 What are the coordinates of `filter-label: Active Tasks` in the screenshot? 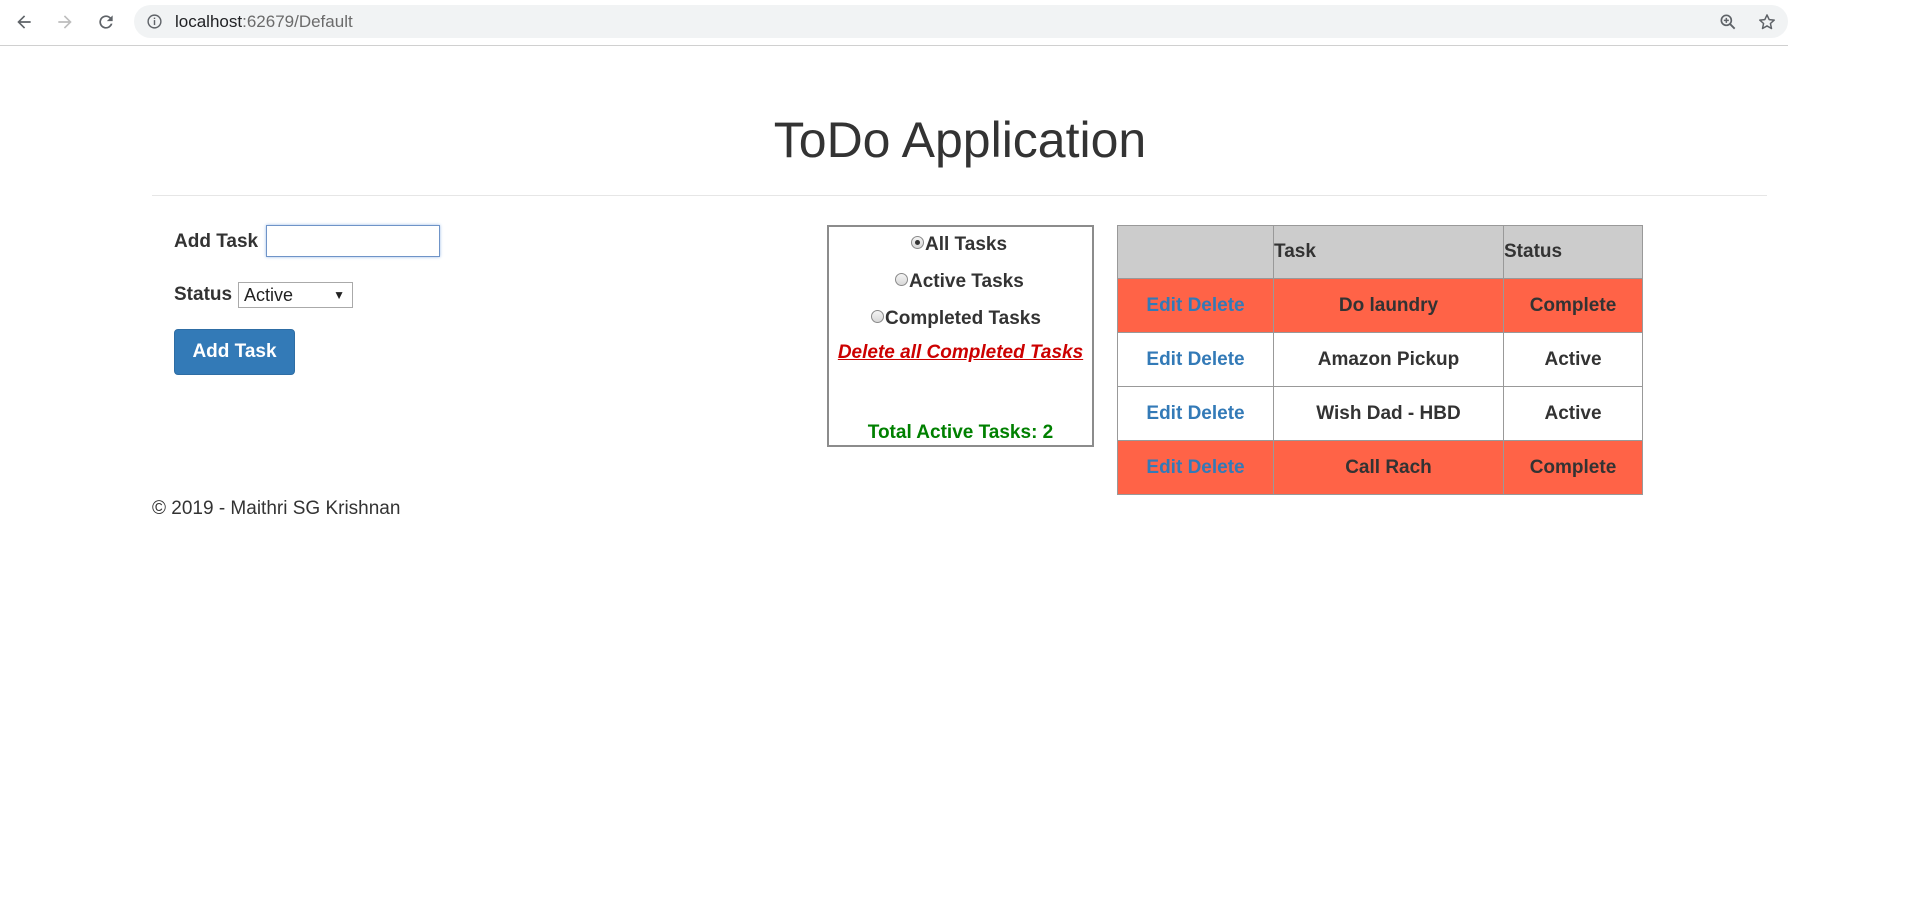 It's located at (966, 281).